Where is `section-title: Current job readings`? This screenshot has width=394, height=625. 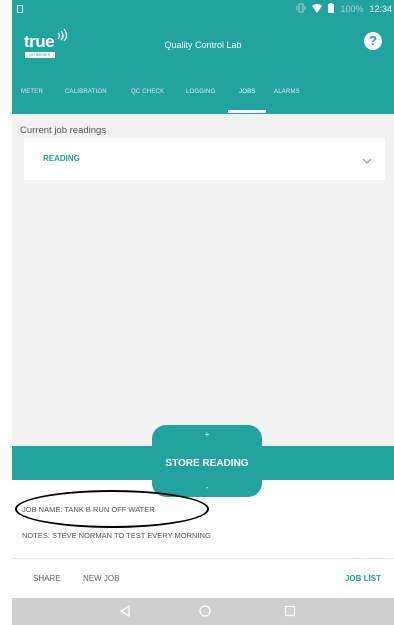 section-title: Current job readings is located at coordinates (63, 130).